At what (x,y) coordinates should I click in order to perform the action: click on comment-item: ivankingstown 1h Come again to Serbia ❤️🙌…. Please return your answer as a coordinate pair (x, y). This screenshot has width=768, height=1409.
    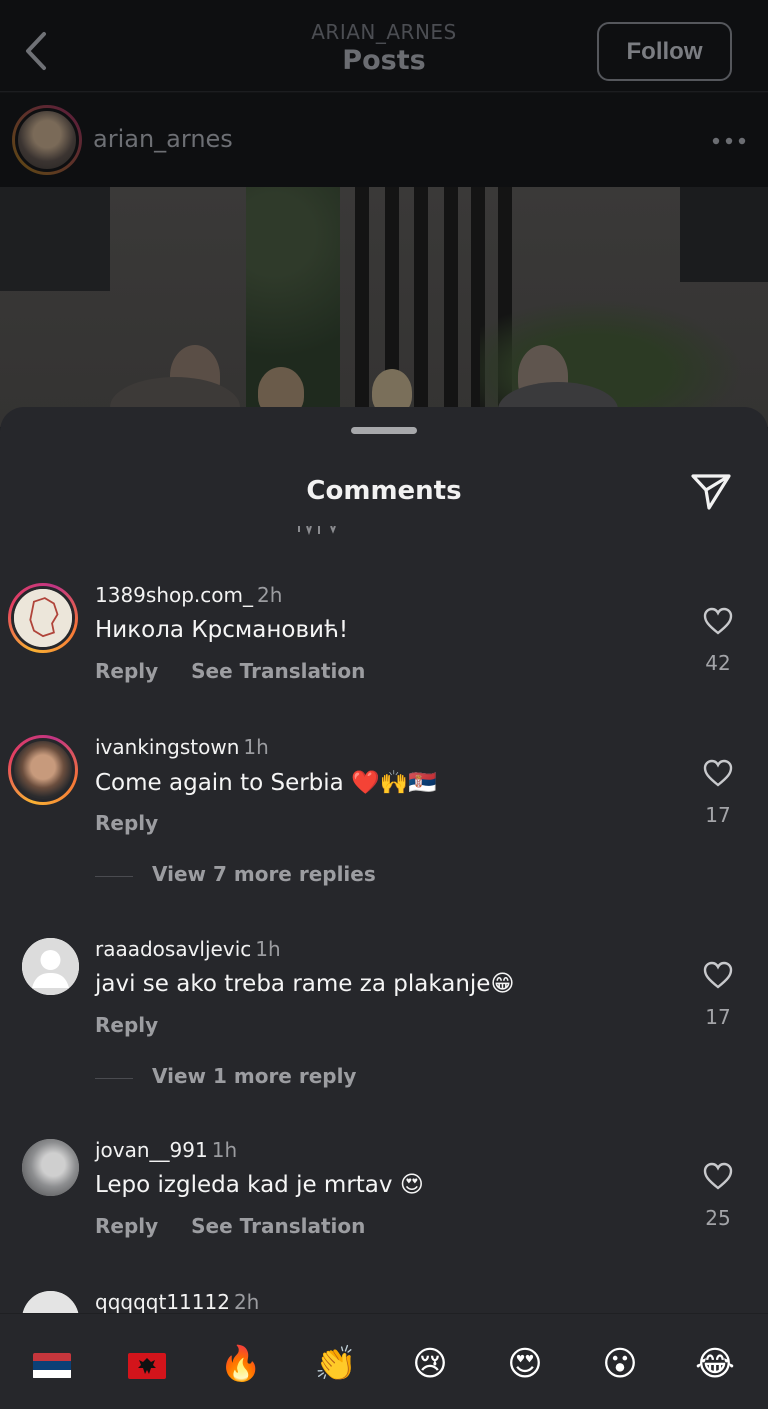
    Looking at the image, I should click on (384, 800).